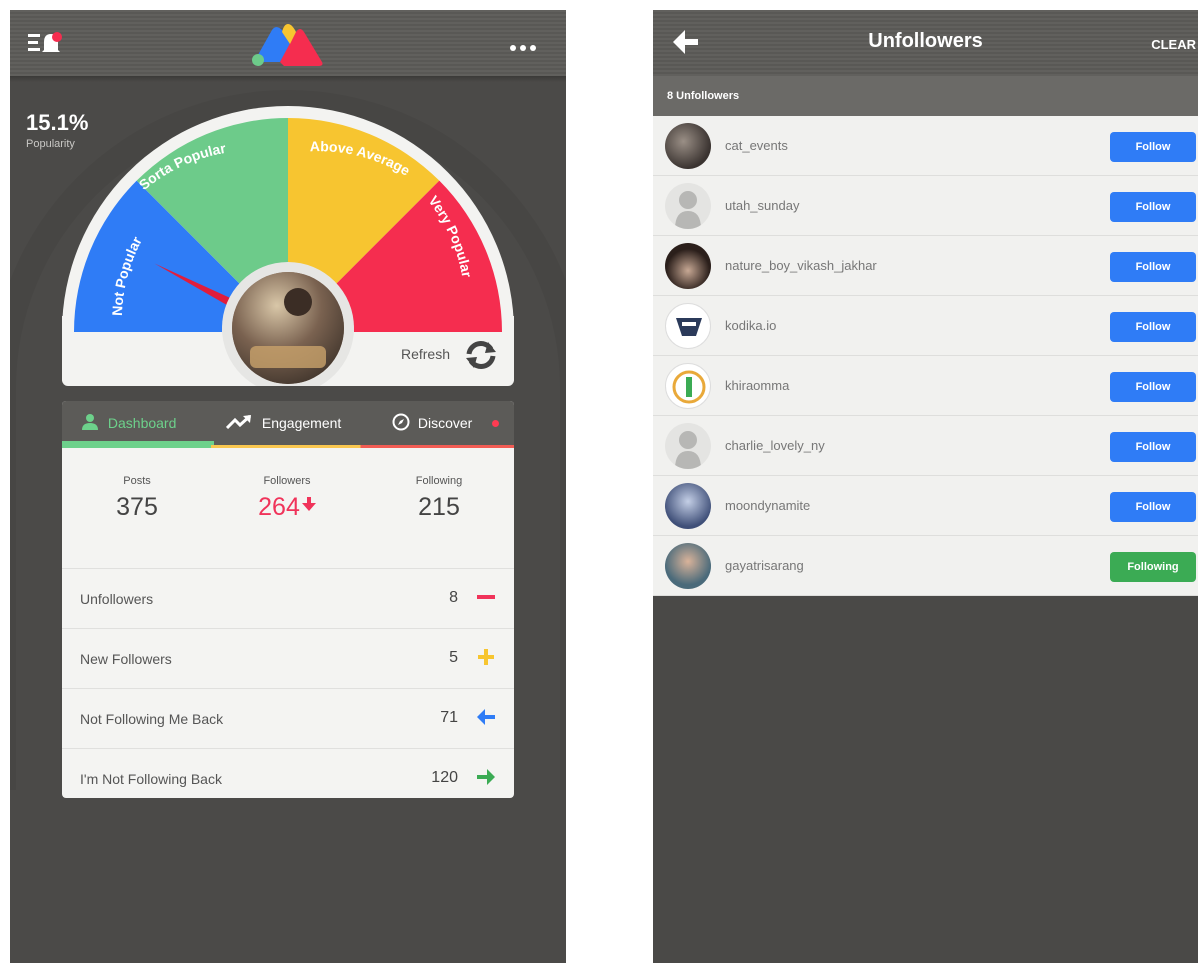 This screenshot has width=1198, height=963. I want to click on trending-up-icon, so click(238, 422).